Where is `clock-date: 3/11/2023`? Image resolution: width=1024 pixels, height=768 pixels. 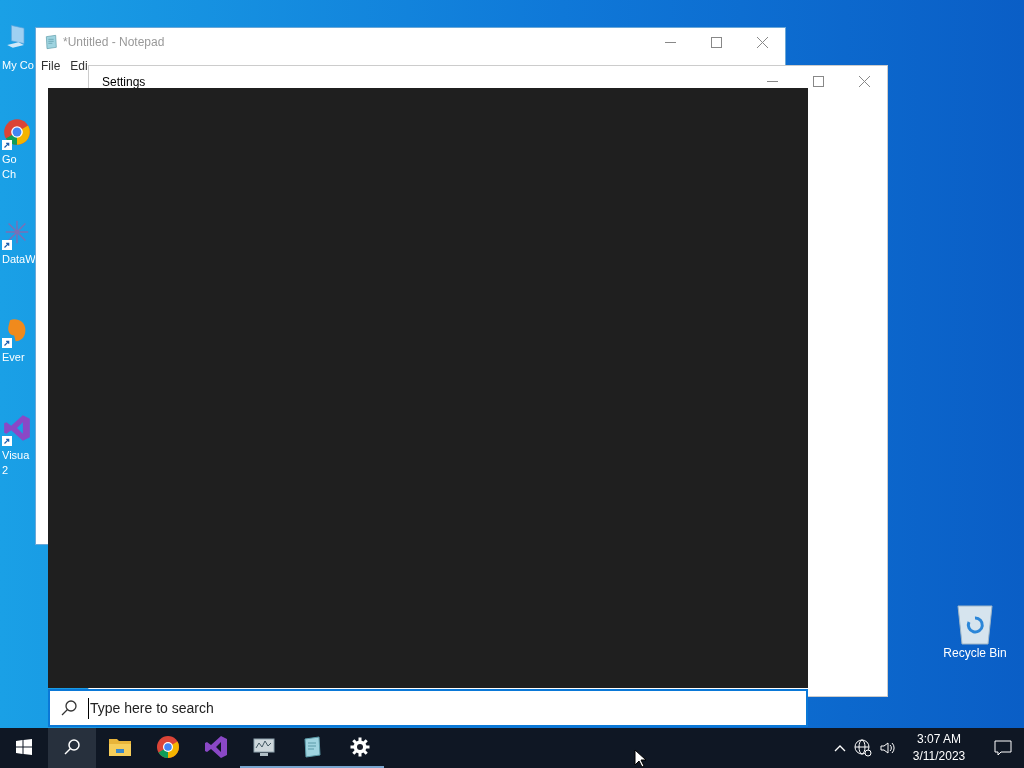
clock-date: 3/11/2023 is located at coordinates (939, 756).